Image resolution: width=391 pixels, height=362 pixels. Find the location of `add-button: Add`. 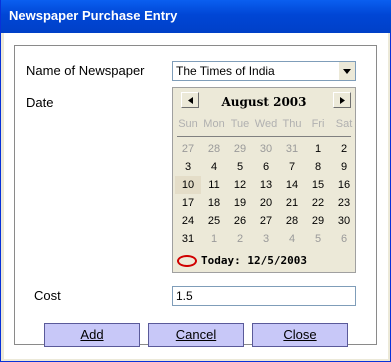

add-button: Add is located at coordinates (92, 335).